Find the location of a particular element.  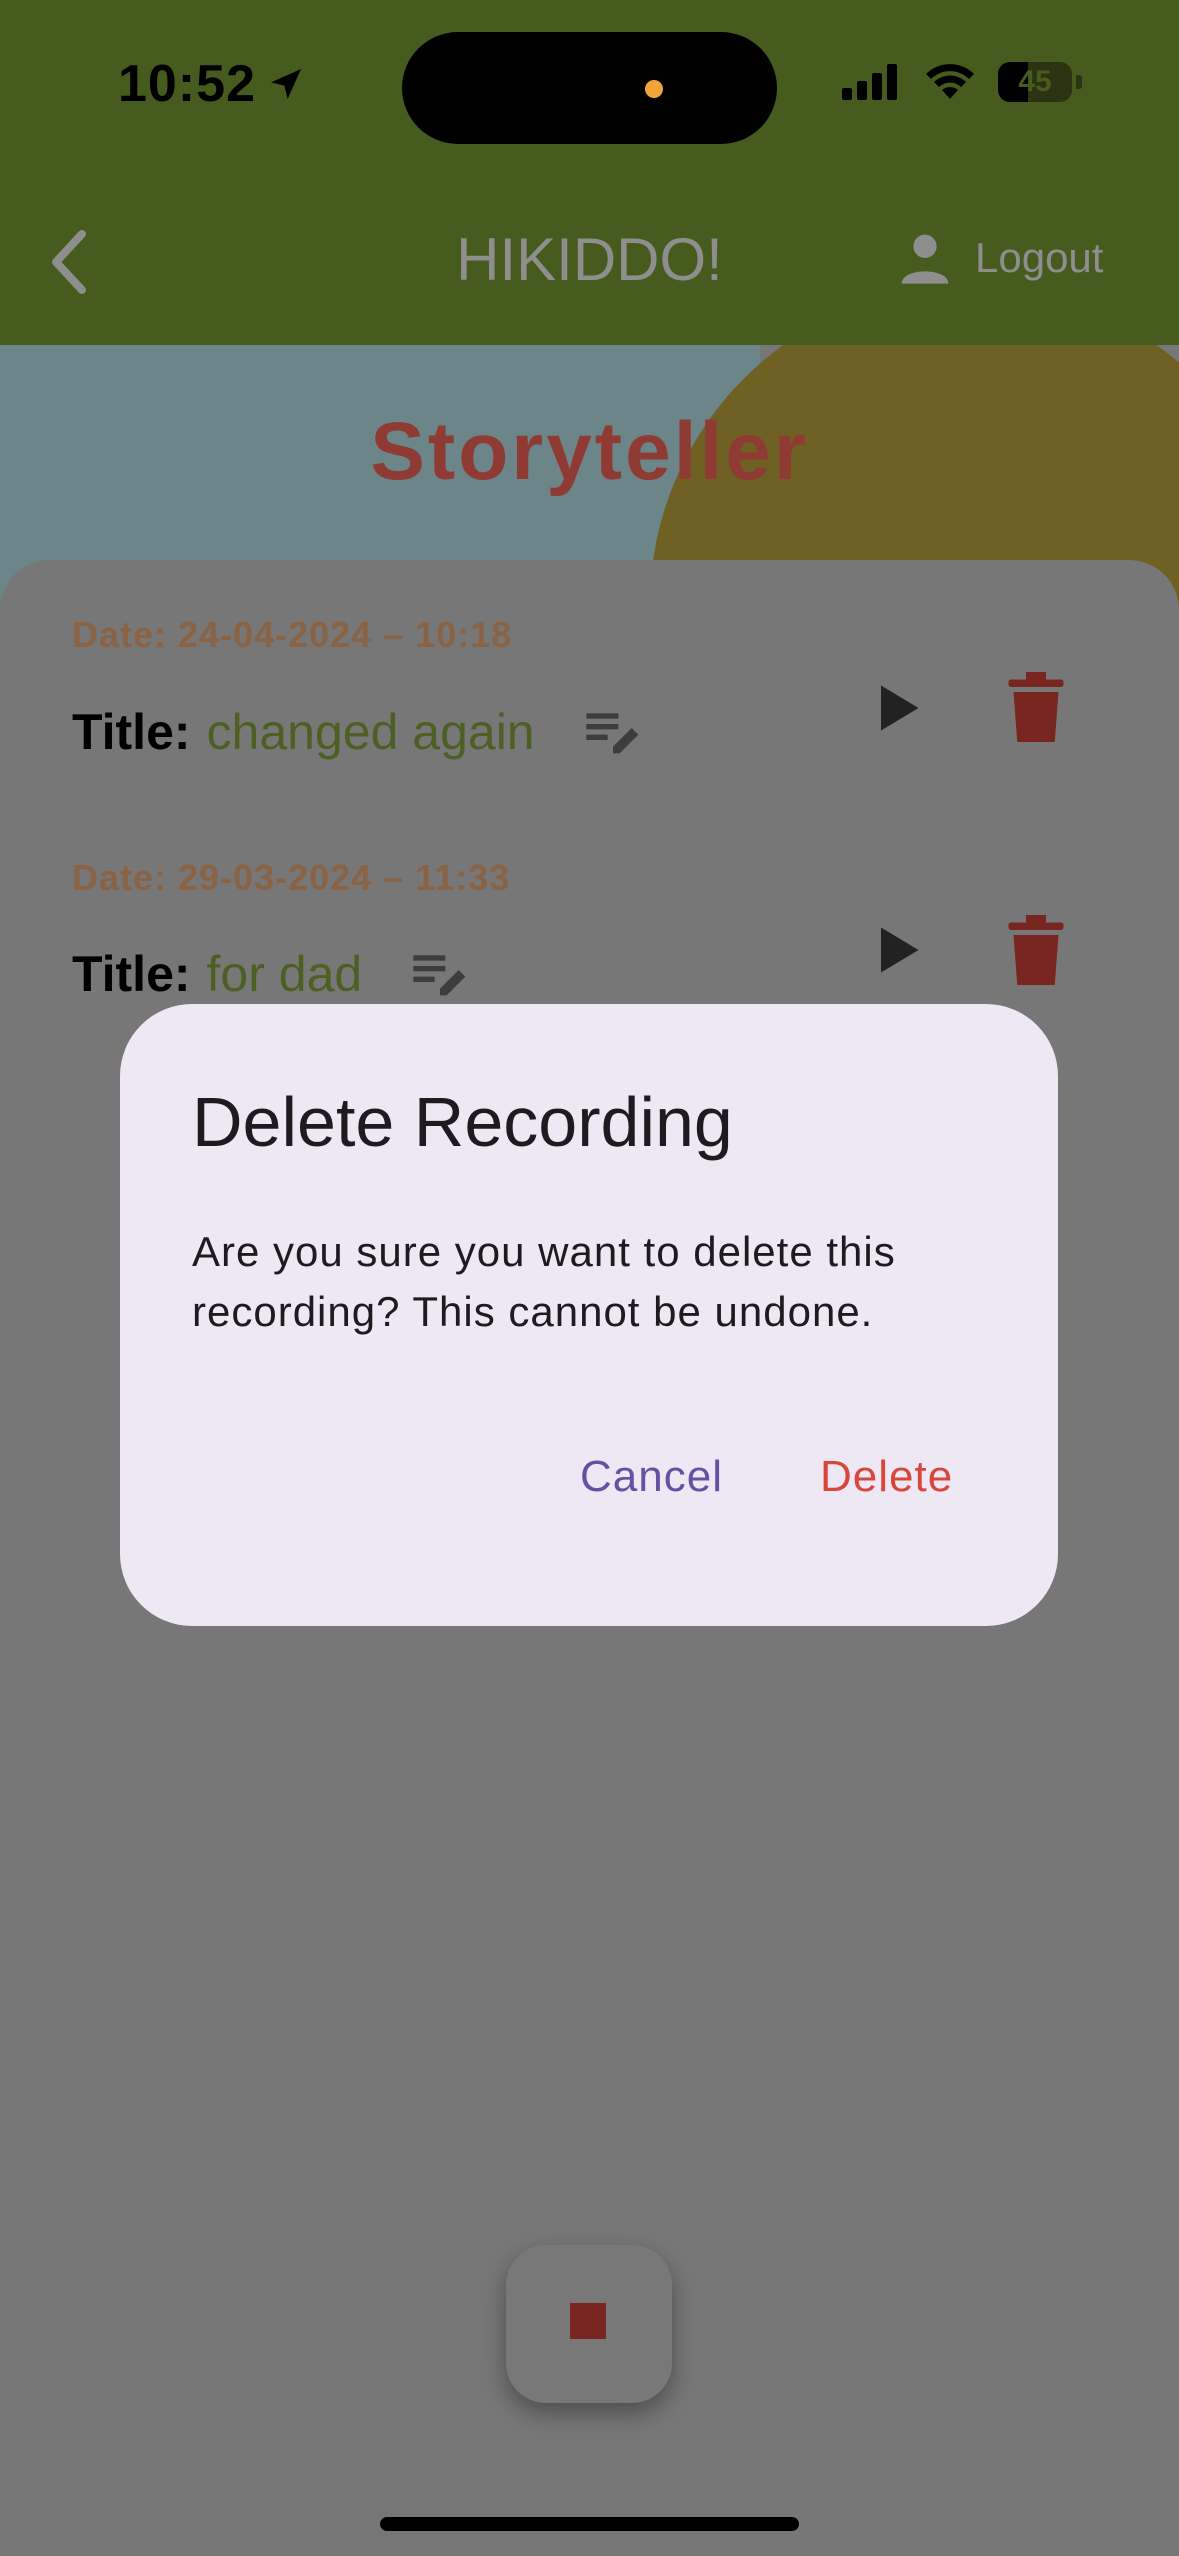

person-icon is located at coordinates (925, 259).